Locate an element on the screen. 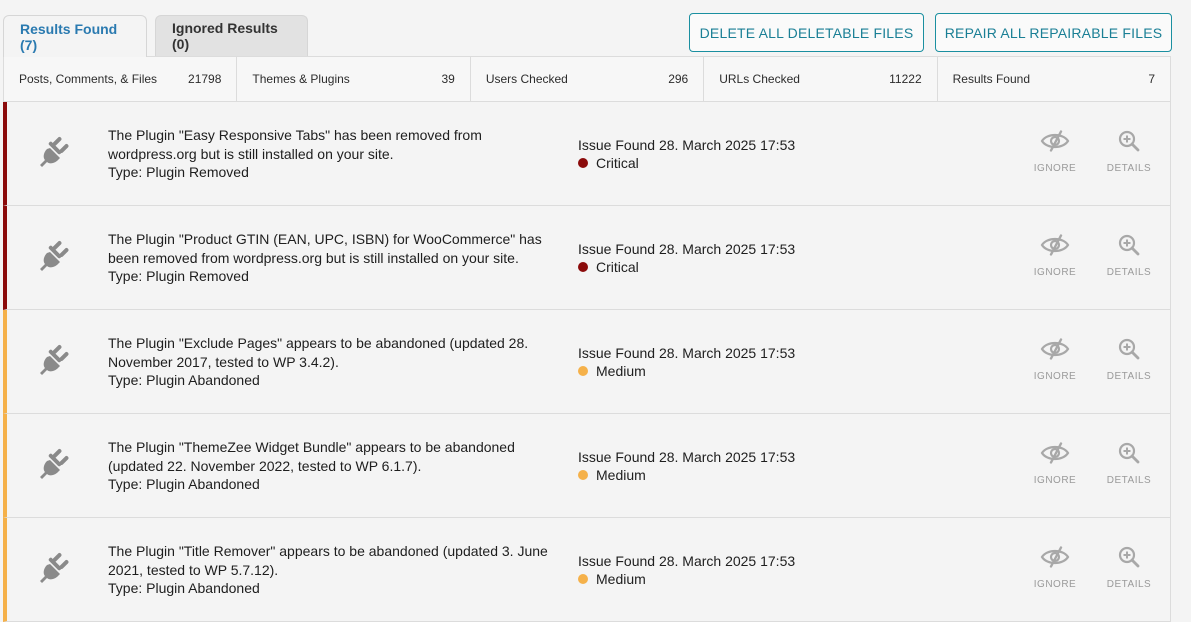 This screenshot has width=1191, height=622. stat-value: 7 is located at coordinates (1152, 79).